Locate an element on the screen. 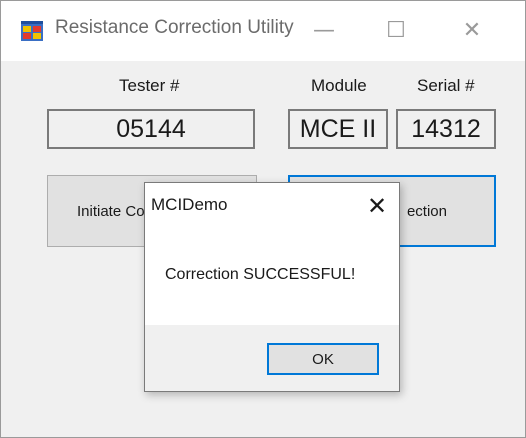 Image resolution: width=526 pixels, height=438 pixels. dialog-body: Correction SUCCESSFUL! is located at coordinates (272, 277).